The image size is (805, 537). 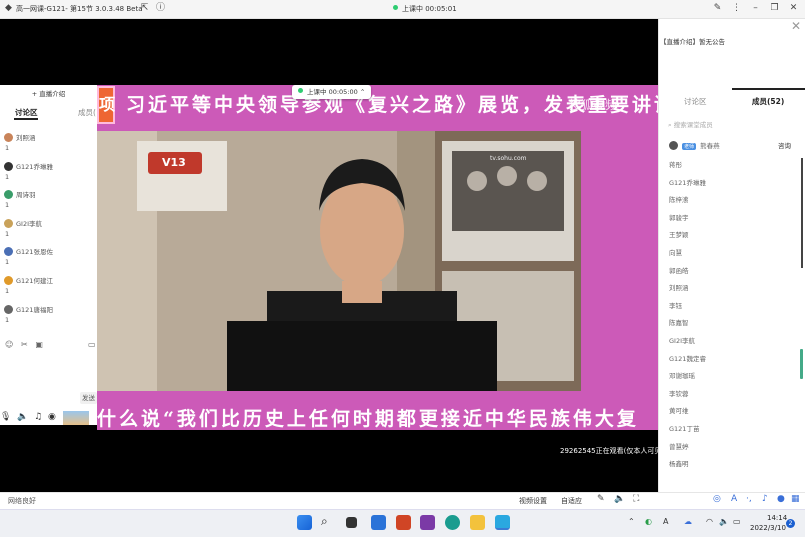 I want to click on music-icon: ♫, so click(x=38, y=417).